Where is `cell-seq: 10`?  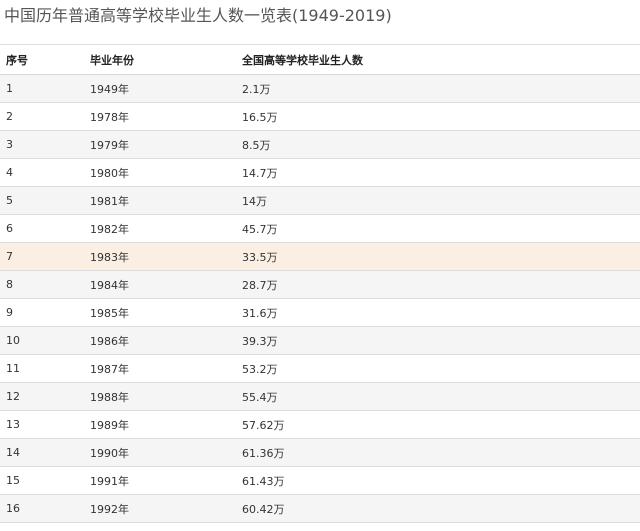 cell-seq: 10 is located at coordinates (13, 340).